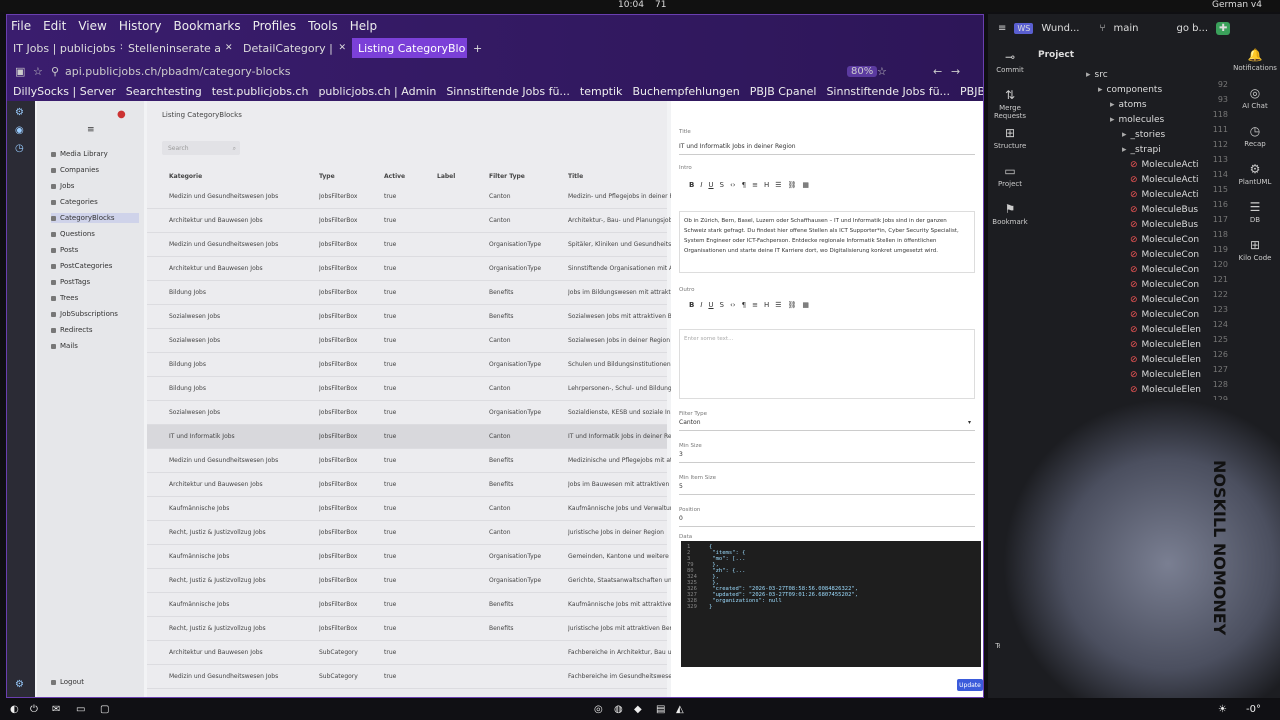  What do you see at coordinates (164, 91) in the screenshot?
I see `bookmark-item: Searchtesting` at bounding box center [164, 91].